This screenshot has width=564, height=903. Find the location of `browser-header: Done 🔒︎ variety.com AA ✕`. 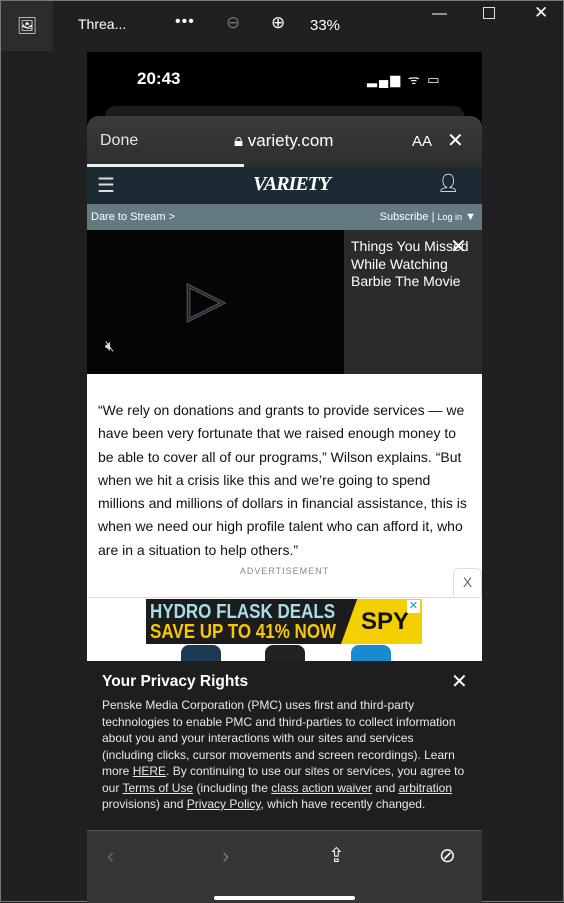

browser-header: Done 🔒︎ variety.com AA ✕ is located at coordinates (284, 140).